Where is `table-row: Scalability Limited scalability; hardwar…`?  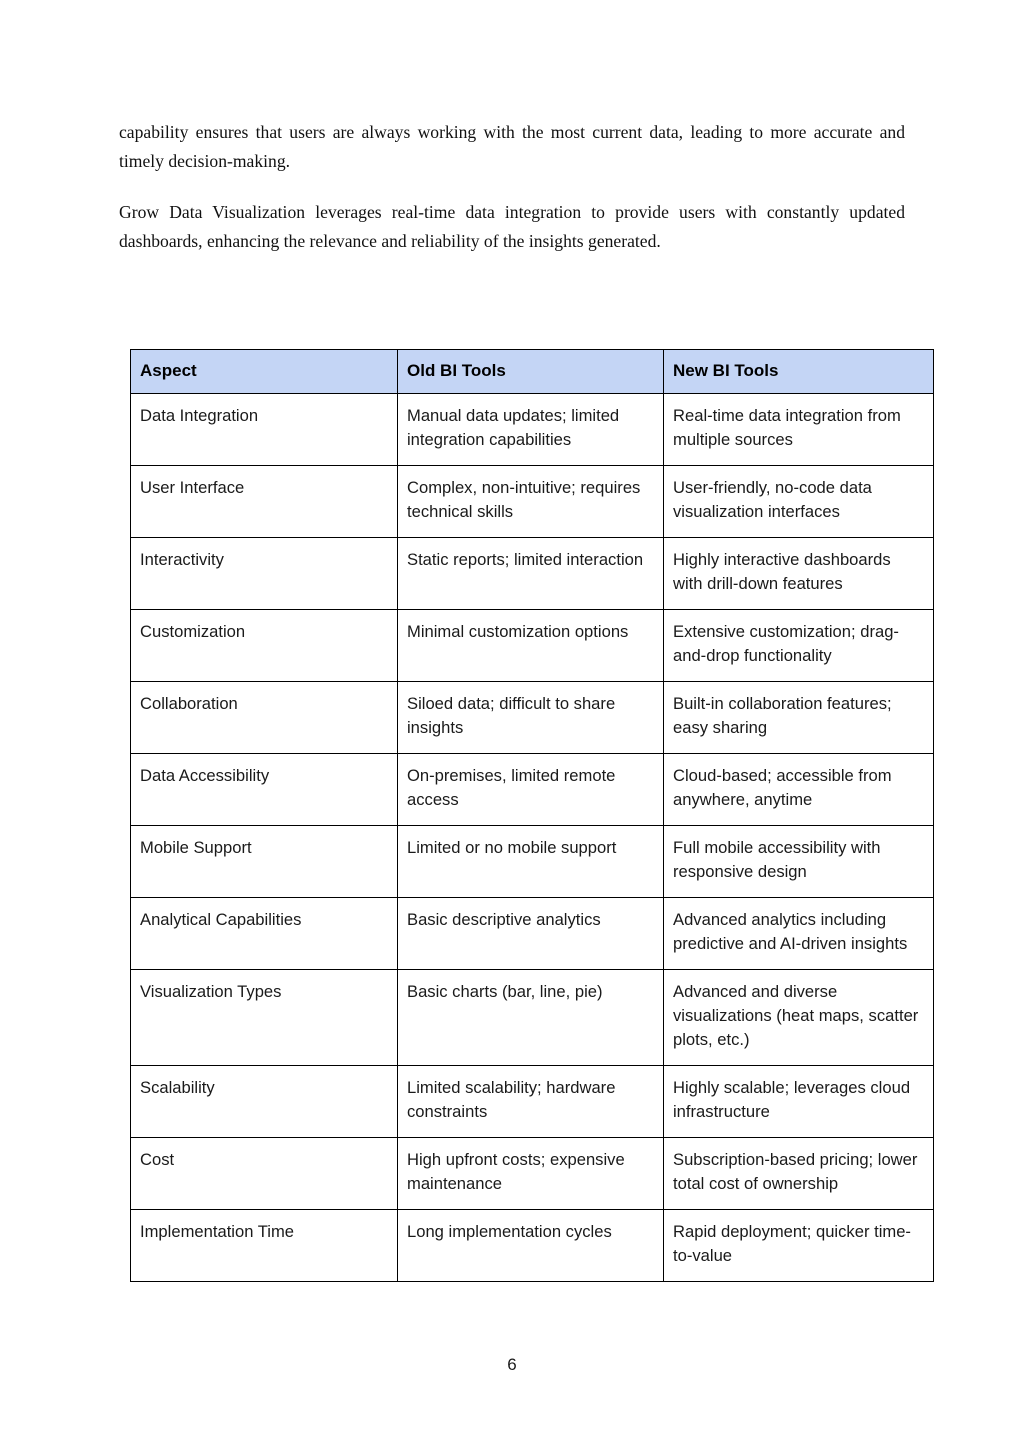 table-row: Scalability Limited scalability; hardwar… is located at coordinates (532, 1101).